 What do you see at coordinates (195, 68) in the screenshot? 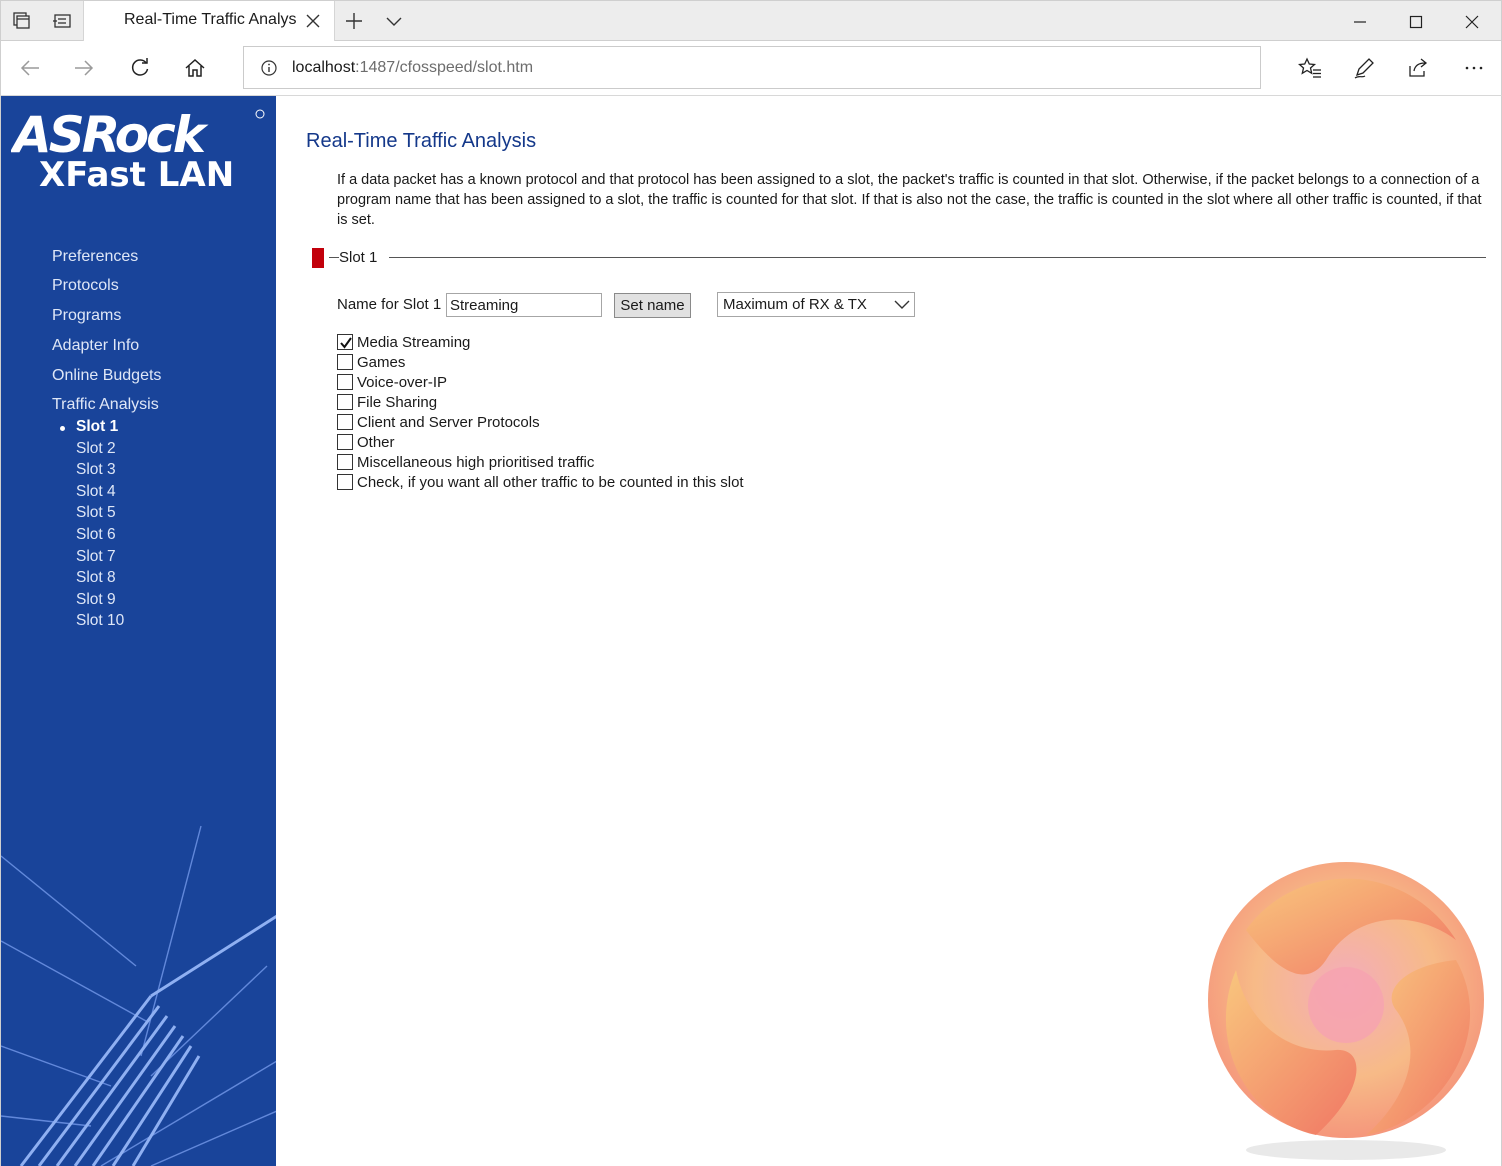
I see `home-icon` at bounding box center [195, 68].